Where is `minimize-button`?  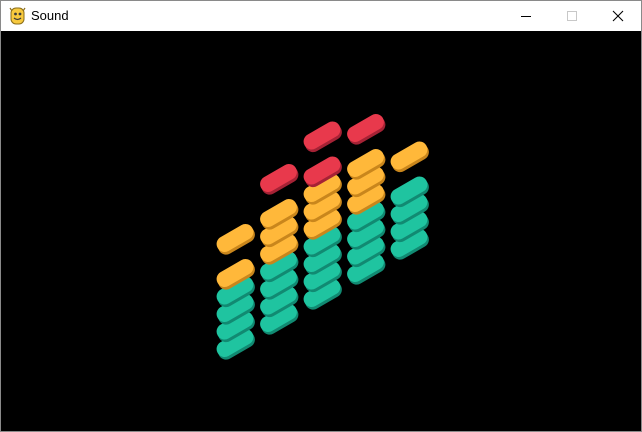
minimize-button is located at coordinates (526, 16).